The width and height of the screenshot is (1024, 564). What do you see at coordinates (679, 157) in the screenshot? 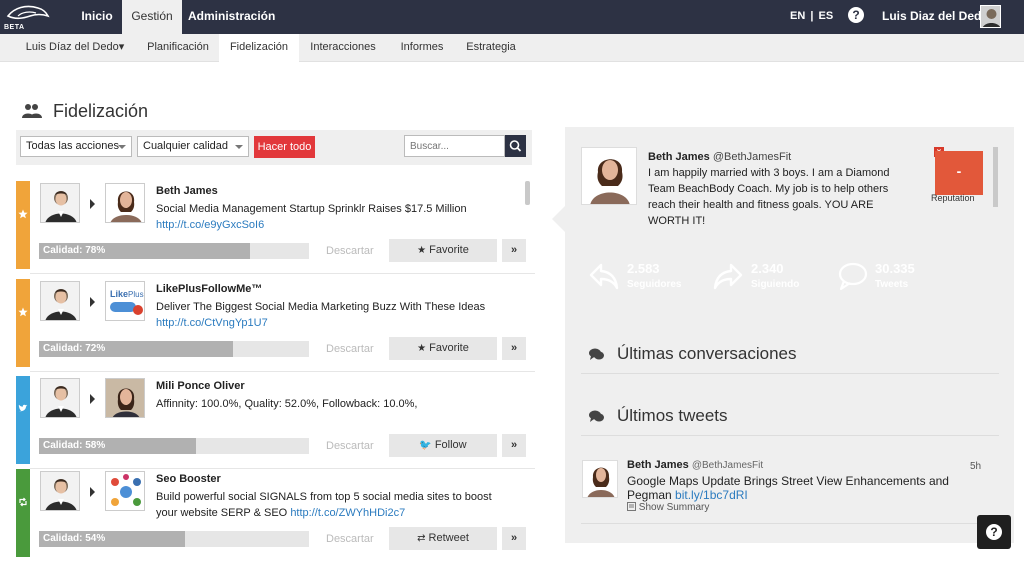
I see `profile-name: Beth James` at bounding box center [679, 157].